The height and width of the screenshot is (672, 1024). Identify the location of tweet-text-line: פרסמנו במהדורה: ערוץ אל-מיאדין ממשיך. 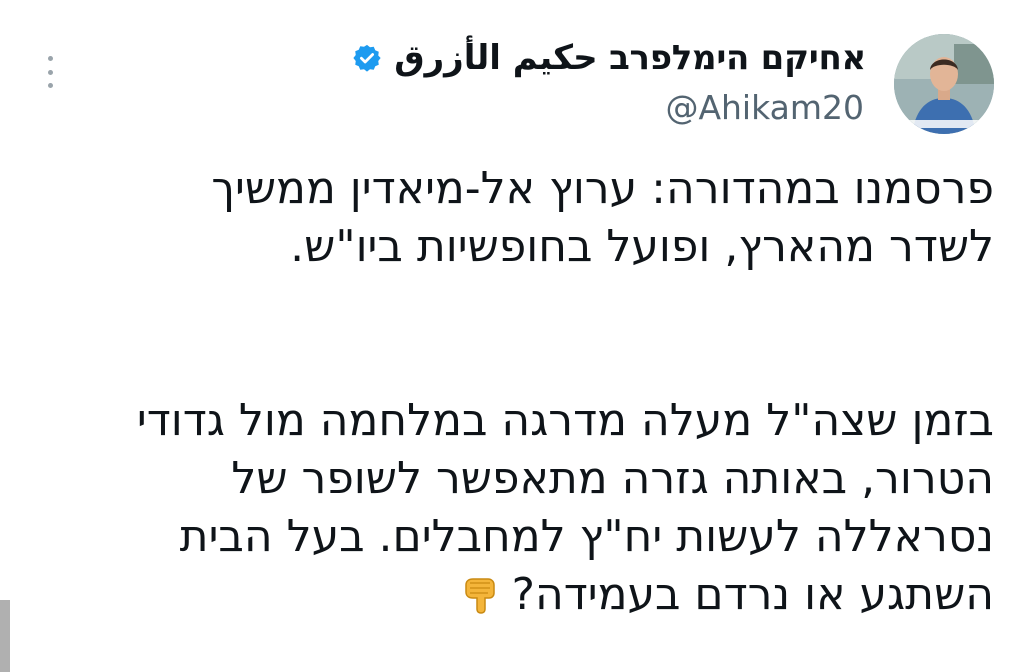
(602, 188).